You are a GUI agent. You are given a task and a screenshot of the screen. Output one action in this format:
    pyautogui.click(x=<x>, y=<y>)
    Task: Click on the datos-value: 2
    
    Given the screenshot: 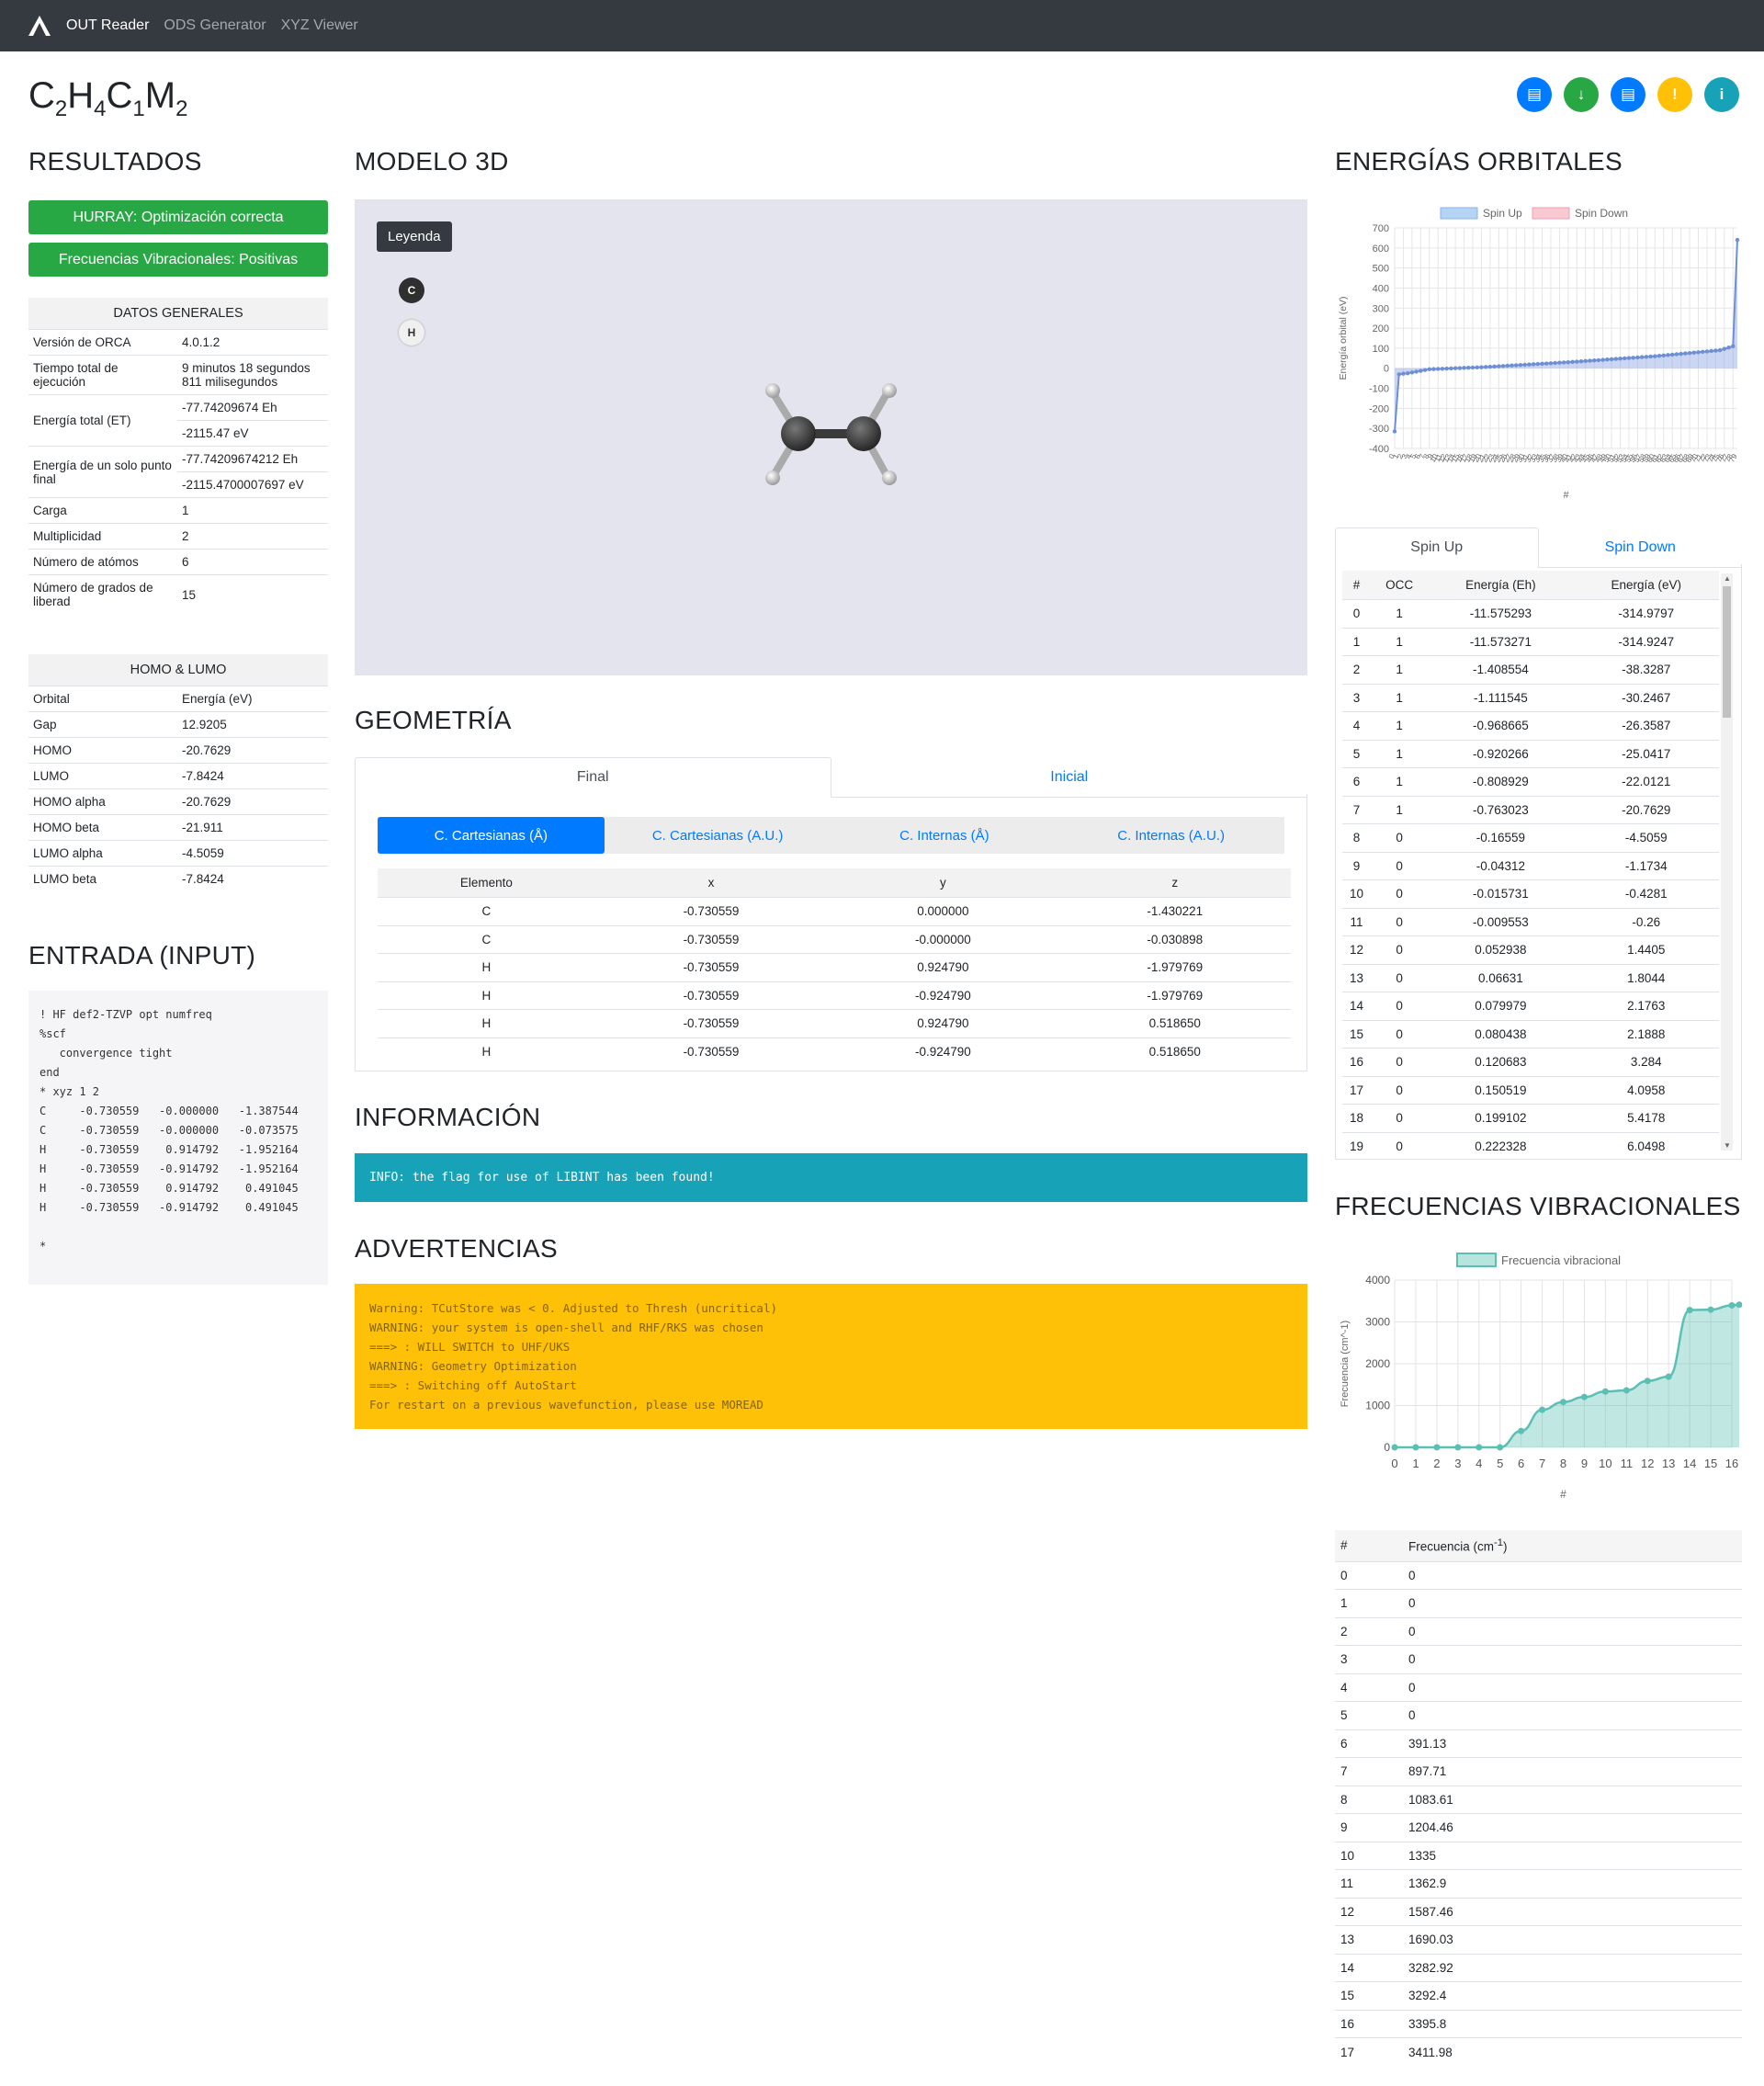 What is the action you would take?
    pyautogui.click(x=253, y=536)
    